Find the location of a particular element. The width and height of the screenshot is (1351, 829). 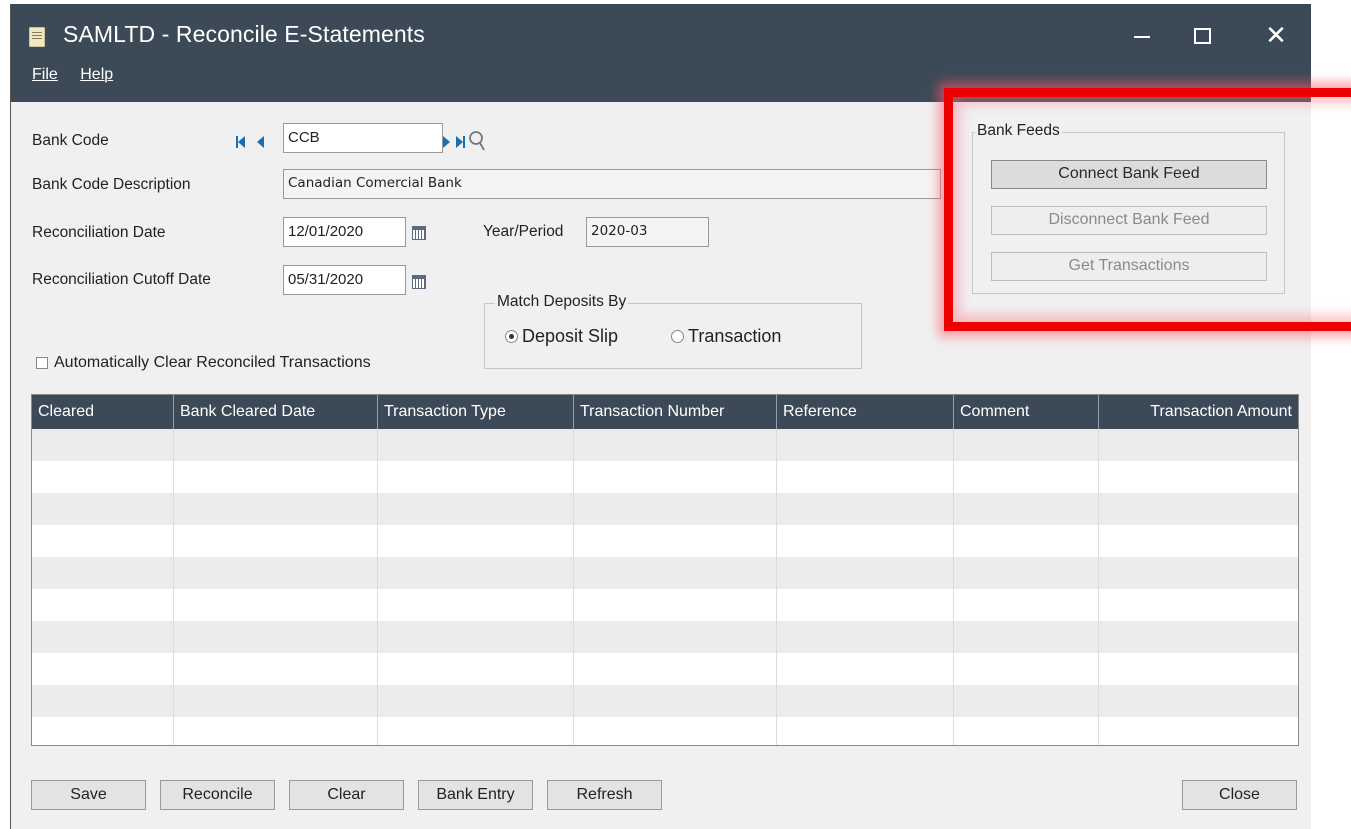

reconciliation-date-calendar-icon is located at coordinates (419, 233).